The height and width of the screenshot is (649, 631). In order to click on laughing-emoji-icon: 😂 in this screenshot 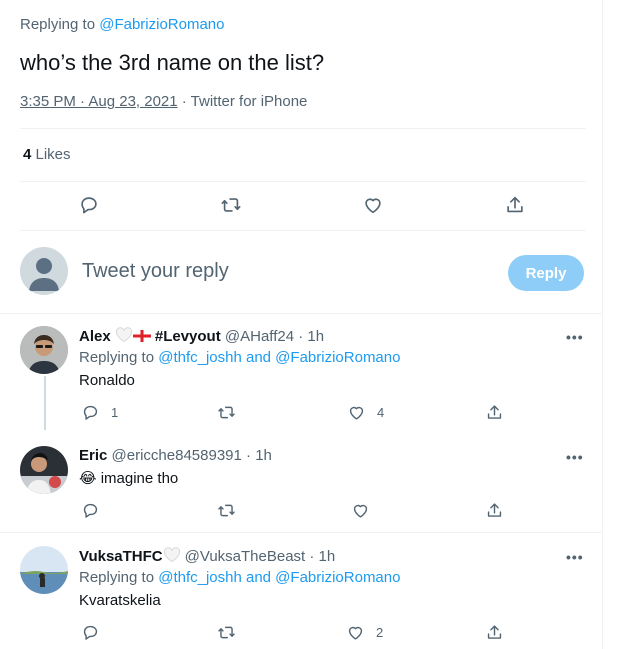, I will do `click(88, 478)`.